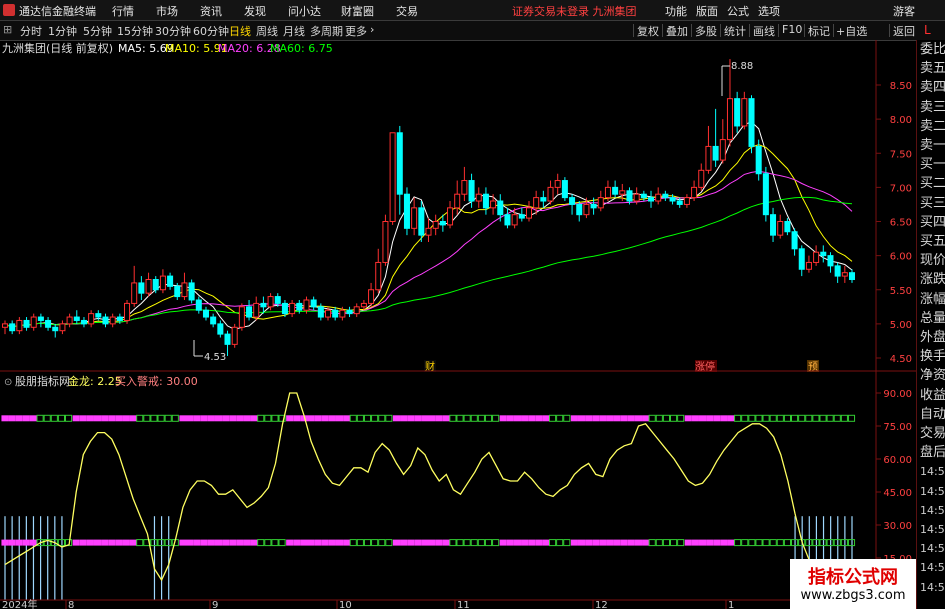 Image resolution: width=945 pixels, height=609 pixels. What do you see at coordinates (792, 29) in the screenshot?
I see `btn-f10: F10` at bounding box center [792, 29].